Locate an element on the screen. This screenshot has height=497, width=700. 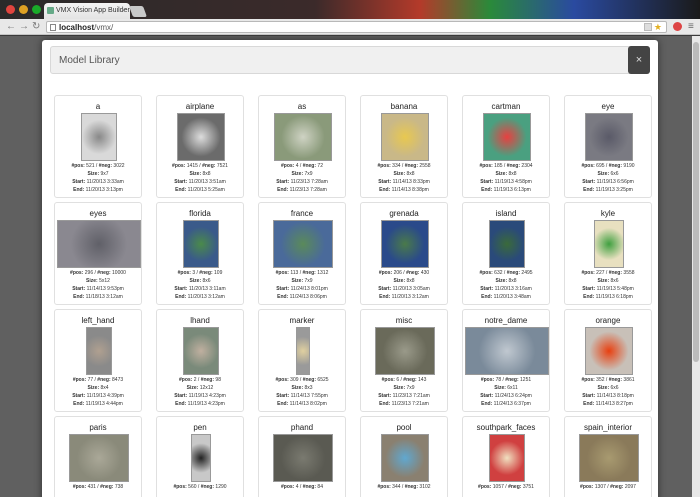
model-card: spain_interior #pos: 1307 / #neg: 2097 is located at coordinates (608, 456).